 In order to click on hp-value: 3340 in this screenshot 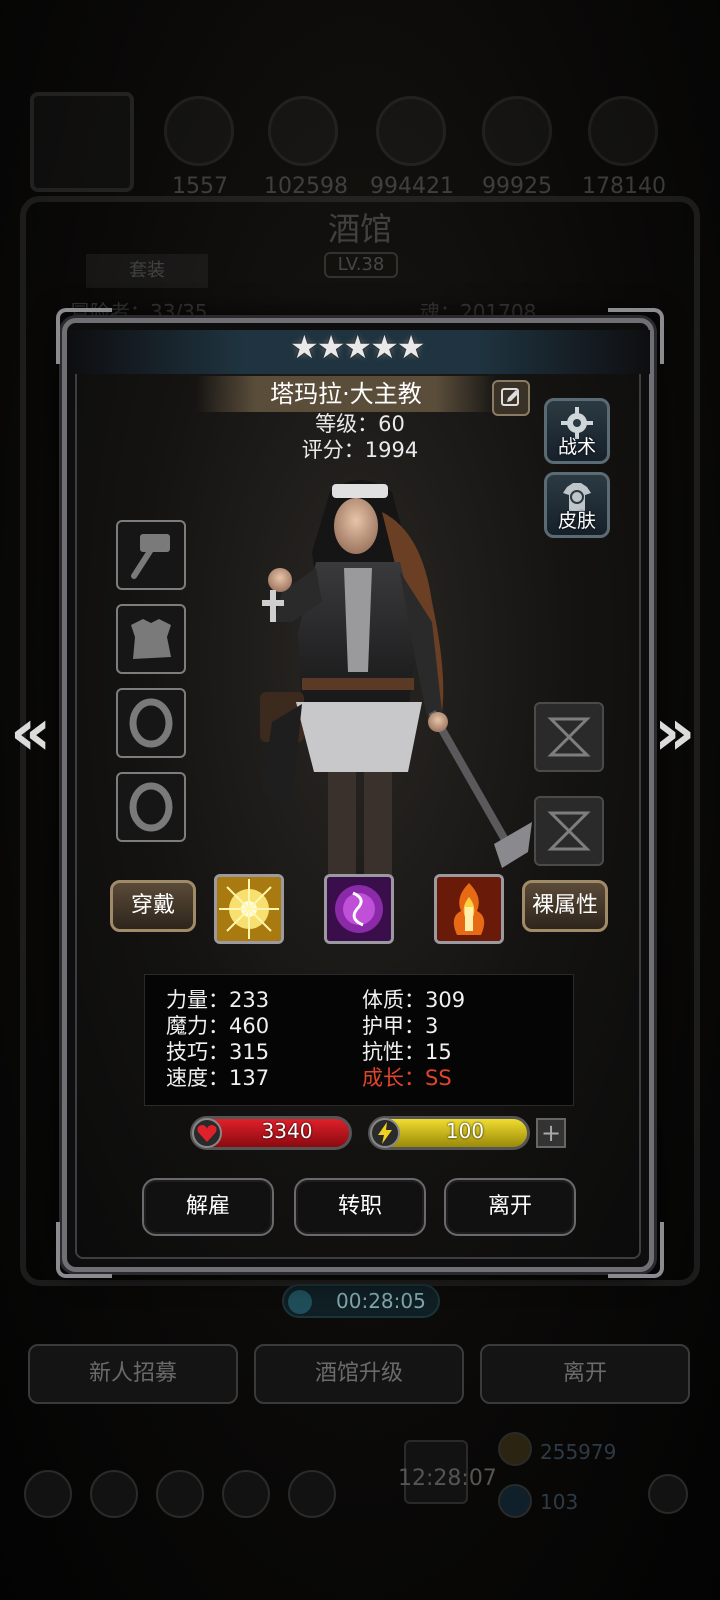, I will do `click(287, 1131)`.